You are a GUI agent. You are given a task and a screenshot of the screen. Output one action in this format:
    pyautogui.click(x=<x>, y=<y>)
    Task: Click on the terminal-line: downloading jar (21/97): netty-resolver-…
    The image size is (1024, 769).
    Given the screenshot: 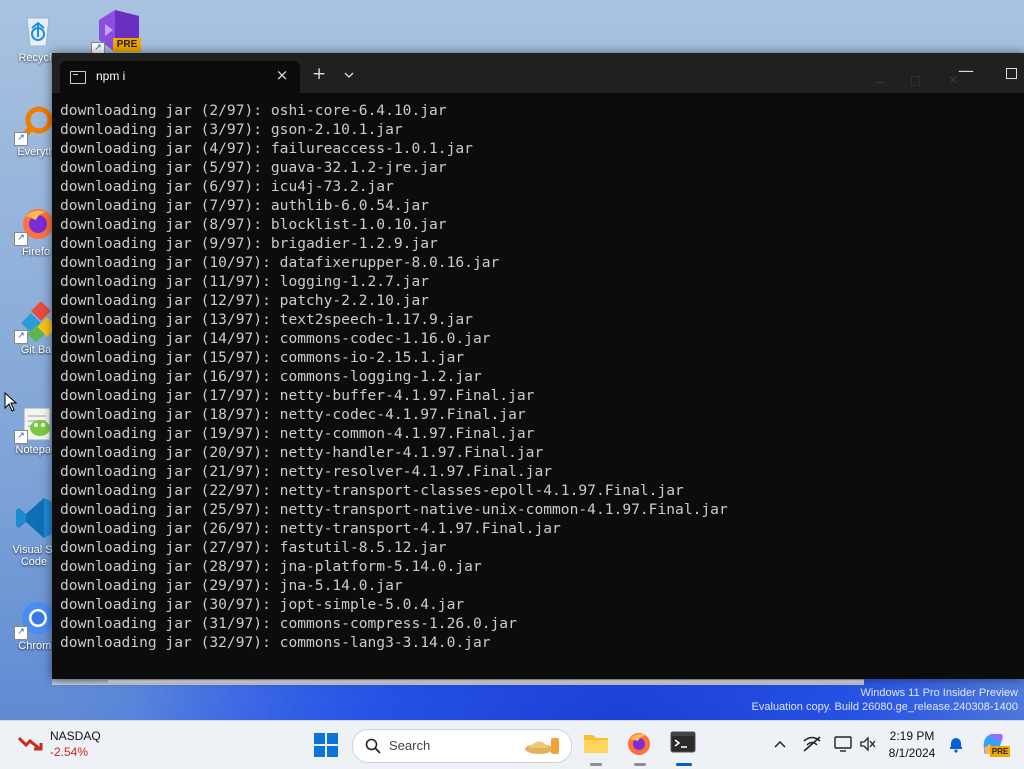 What is the action you would take?
    pyautogui.click(x=306, y=471)
    